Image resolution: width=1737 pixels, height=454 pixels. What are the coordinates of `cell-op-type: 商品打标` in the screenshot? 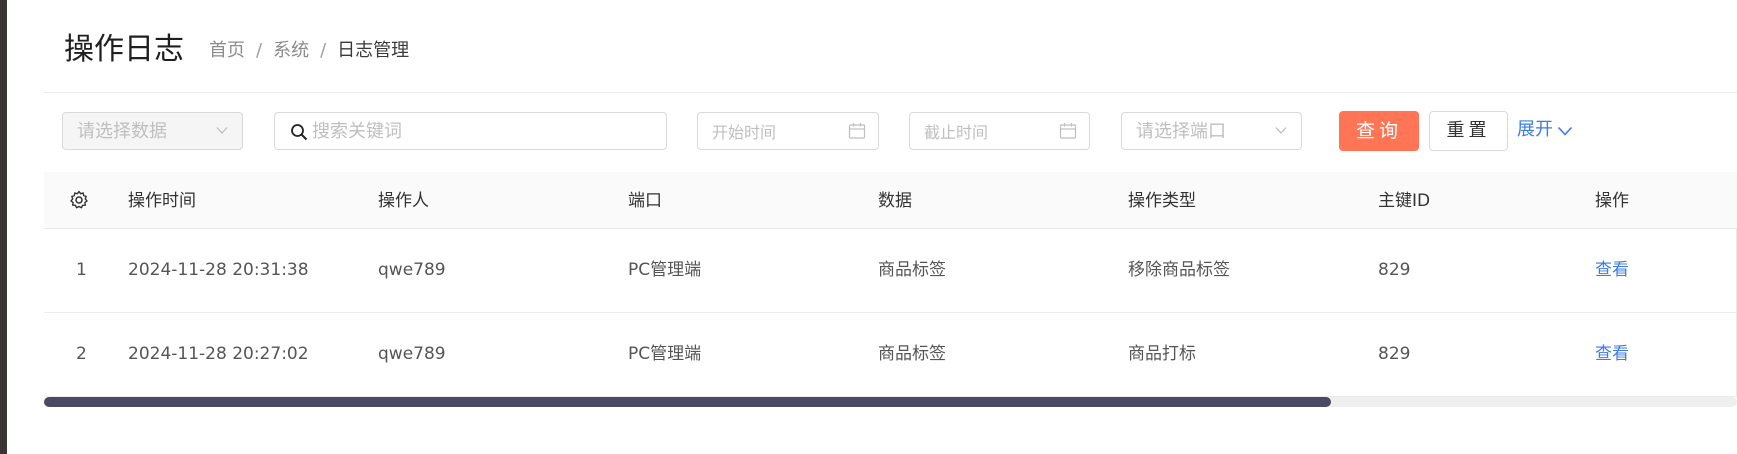 It's located at (1162, 354).